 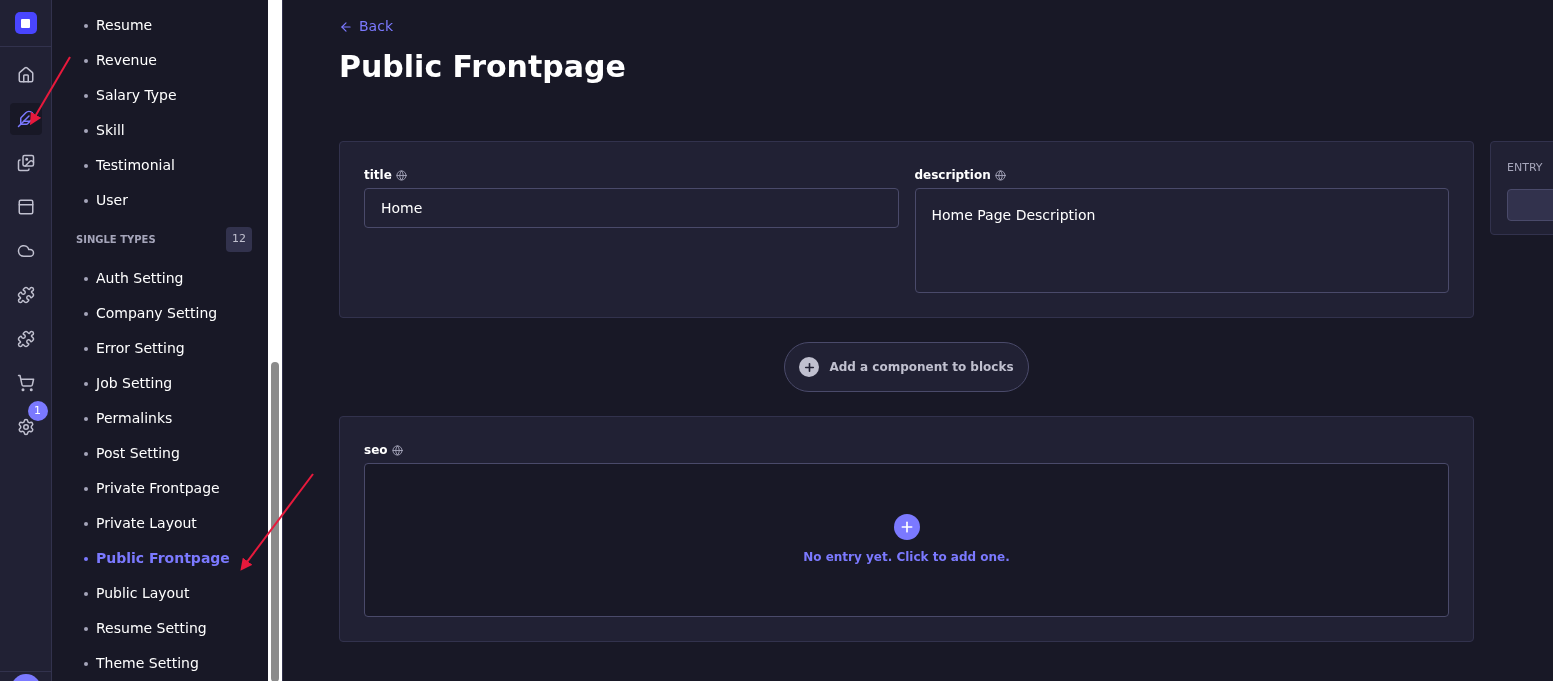 I want to click on nav-item: Testimonial, so click(x=160, y=165).